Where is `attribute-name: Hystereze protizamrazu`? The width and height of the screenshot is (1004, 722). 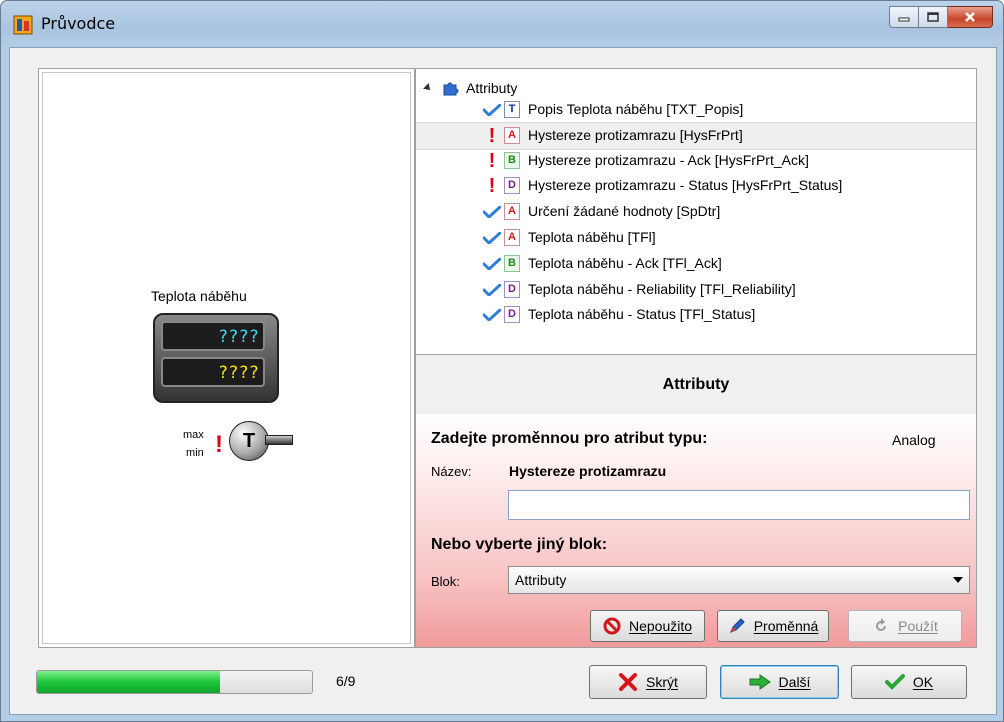 attribute-name: Hystereze protizamrazu is located at coordinates (588, 471).